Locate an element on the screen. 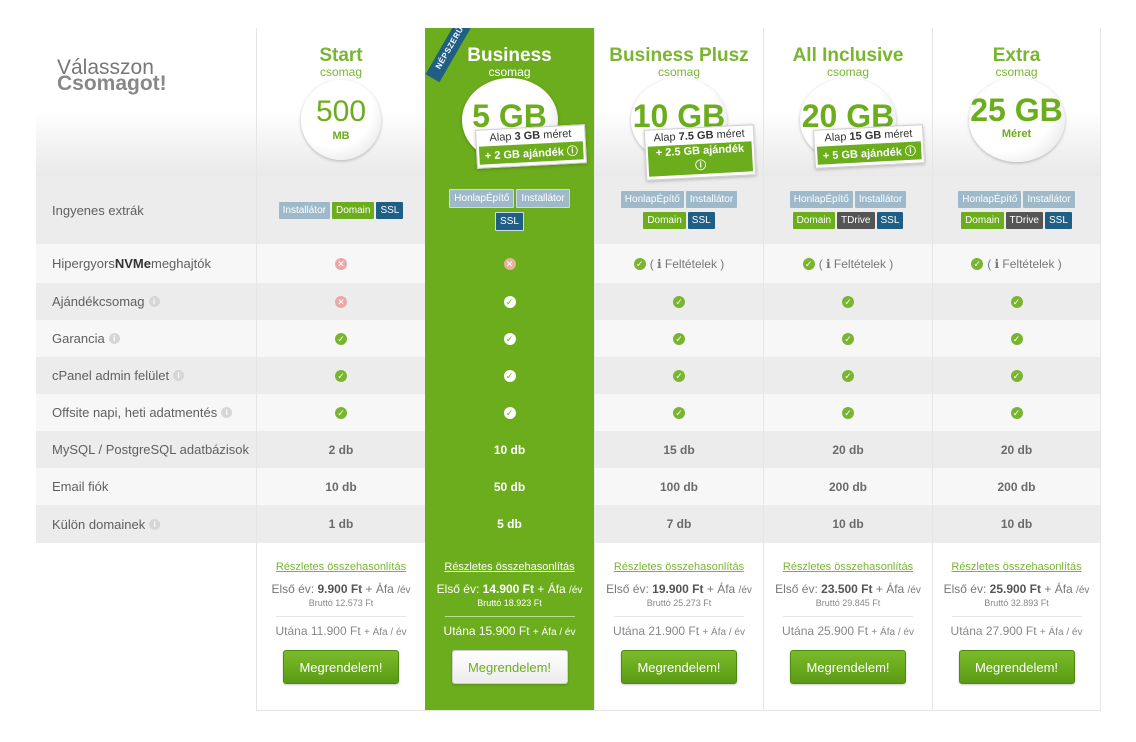 The image size is (1136, 742). first-year-price: Első év: 14.900 Ft + Áfa /év is located at coordinates (509, 589).